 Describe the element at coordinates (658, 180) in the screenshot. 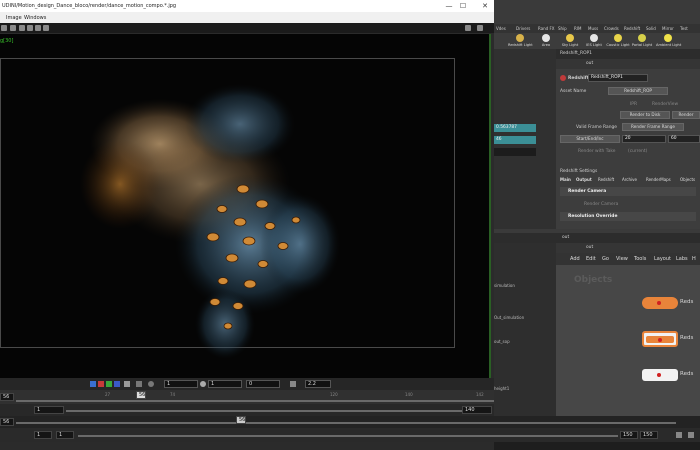

I see `tab-rendermaps: RenderMaps` at that location.